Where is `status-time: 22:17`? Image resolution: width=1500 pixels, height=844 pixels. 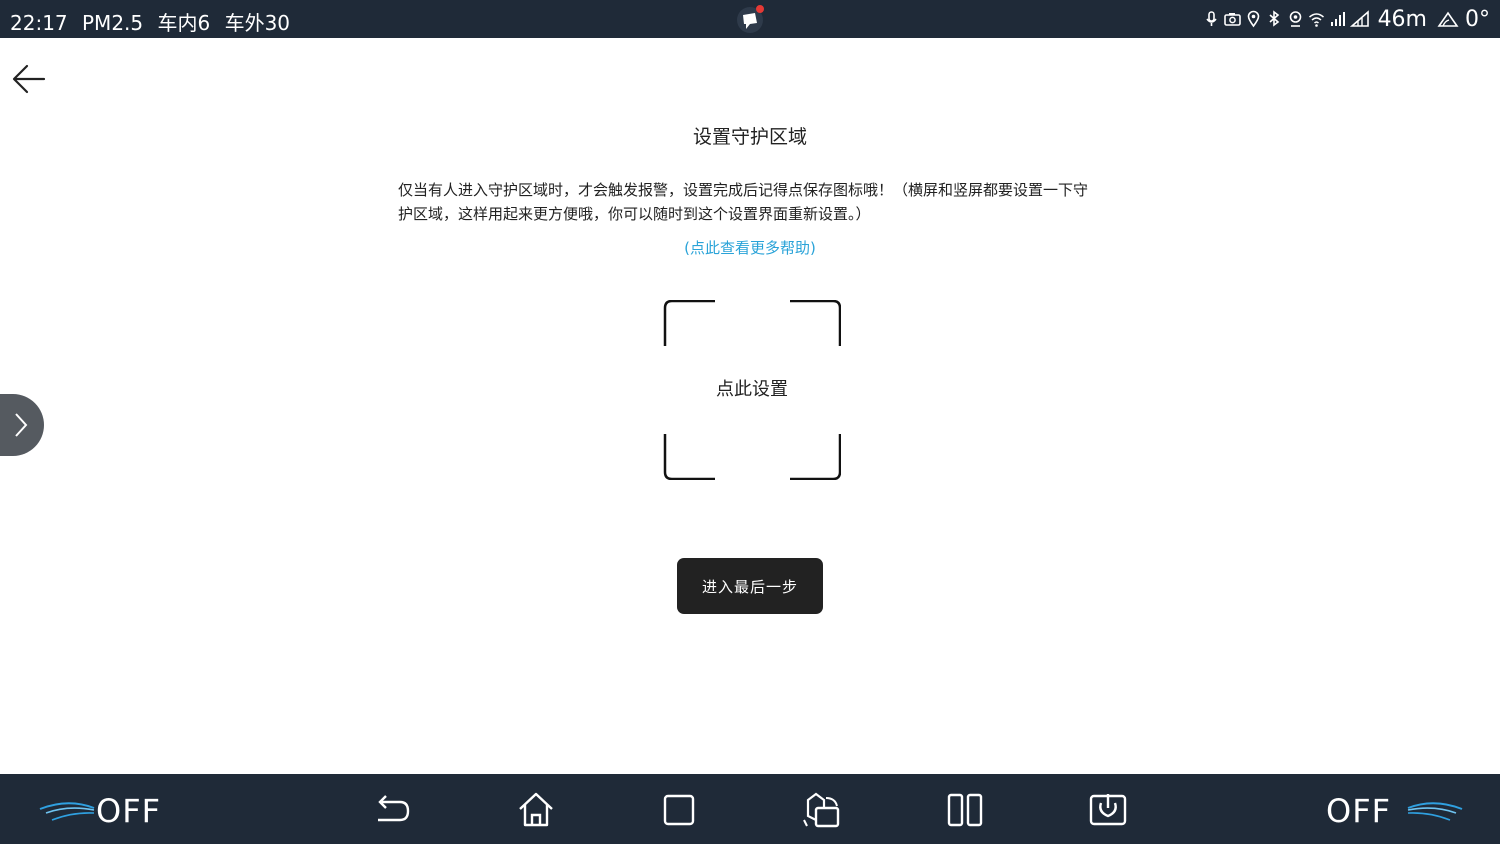 status-time: 22:17 is located at coordinates (39, 23).